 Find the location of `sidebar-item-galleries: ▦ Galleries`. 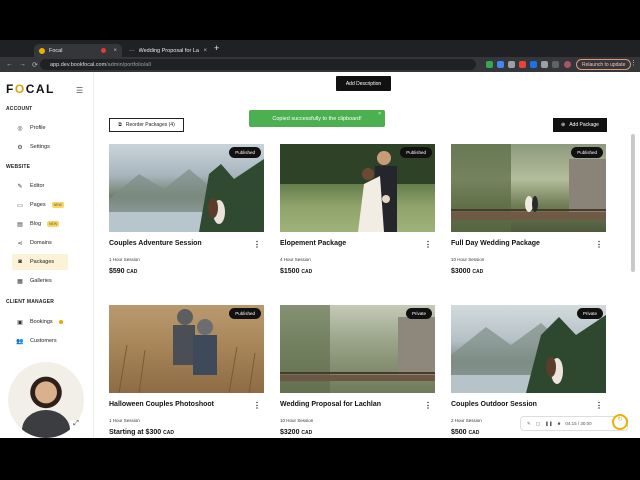

sidebar-item-galleries: ▦ Galleries is located at coordinates (40, 281).